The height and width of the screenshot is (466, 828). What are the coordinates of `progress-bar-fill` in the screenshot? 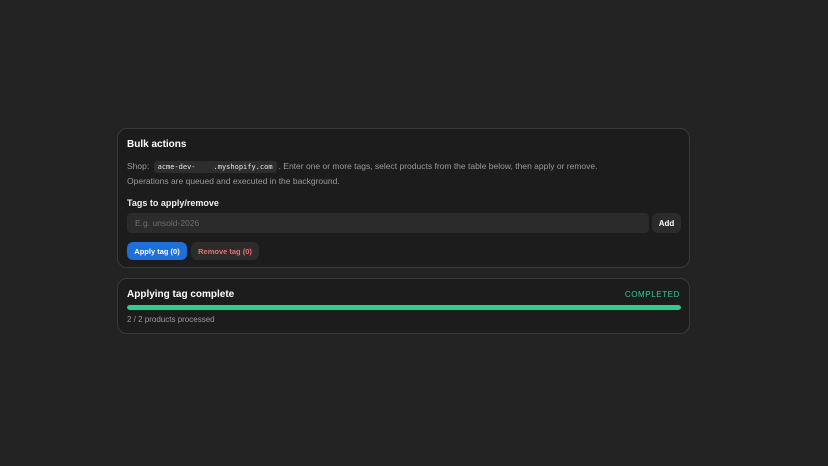 It's located at (404, 307).